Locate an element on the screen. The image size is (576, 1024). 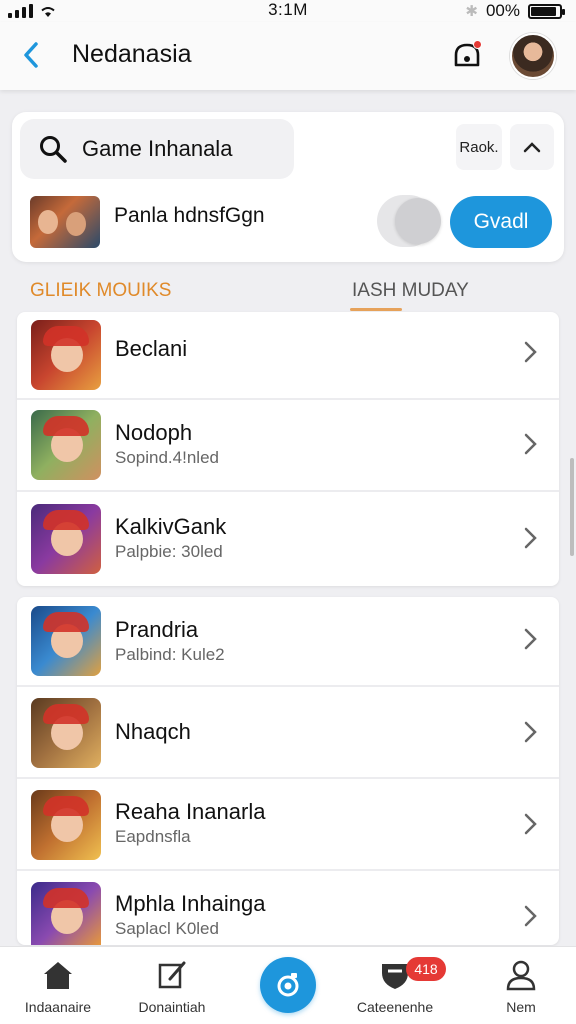
camera-icon is located at coordinates (288, 985).